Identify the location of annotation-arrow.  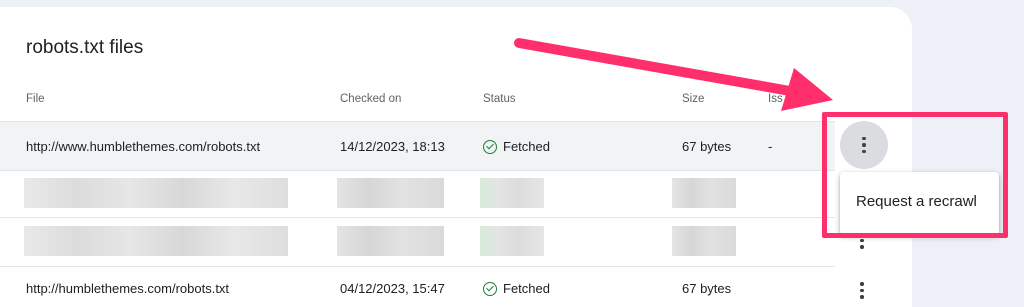
(673, 74).